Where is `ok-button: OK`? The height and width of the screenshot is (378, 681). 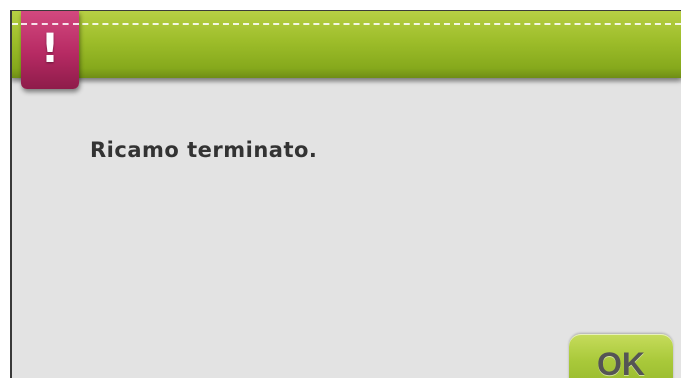 ok-button: OK is located at coordinates (621, 356).